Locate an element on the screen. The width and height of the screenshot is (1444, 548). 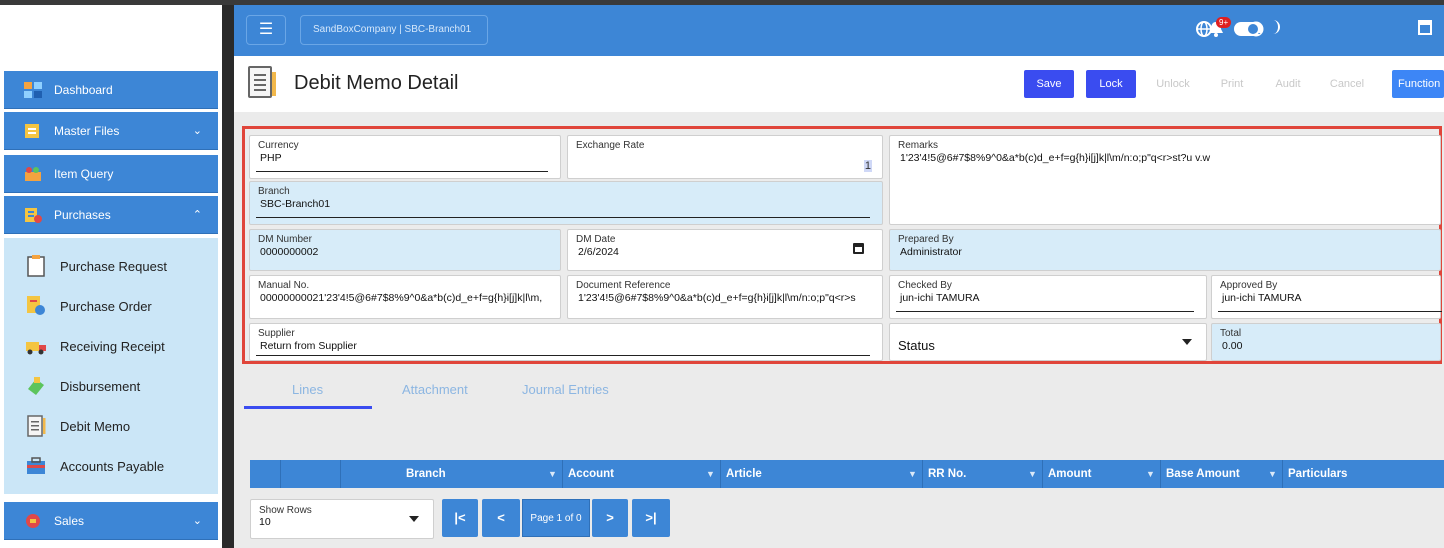
approved-by-field: Approved By jun-ichi TAMURA is located at coordinates (1326, 297).